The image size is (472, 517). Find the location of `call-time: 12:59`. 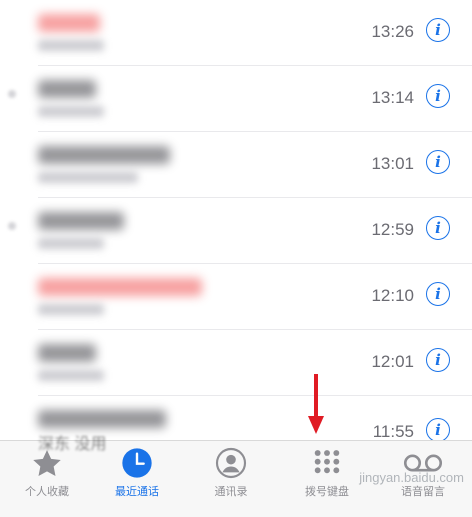

call-time: 12:59 is located at coordinates (392, 229).